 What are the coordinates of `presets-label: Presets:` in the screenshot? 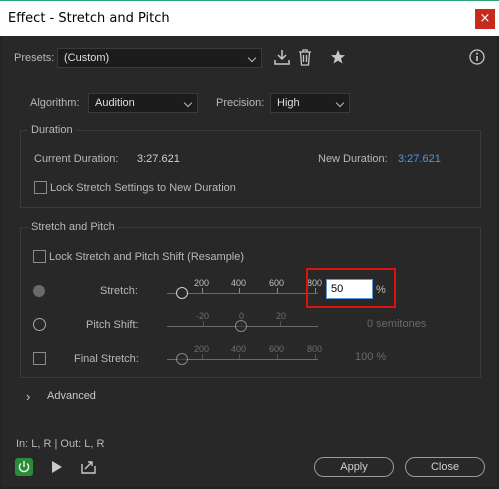 It's located at (34, 58).